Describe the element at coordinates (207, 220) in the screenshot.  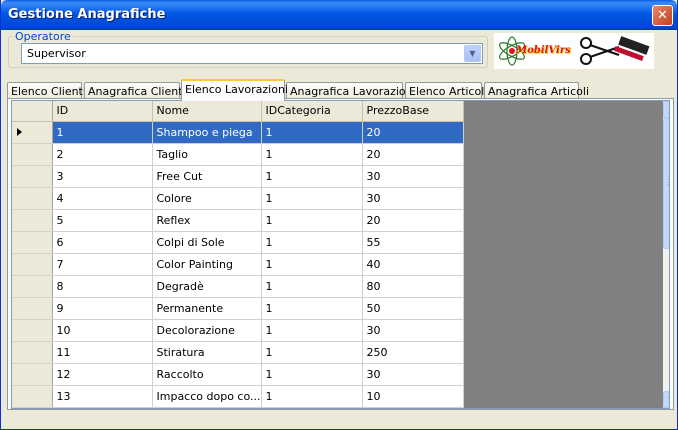
I see `cell-nome: Reflex` at that location.